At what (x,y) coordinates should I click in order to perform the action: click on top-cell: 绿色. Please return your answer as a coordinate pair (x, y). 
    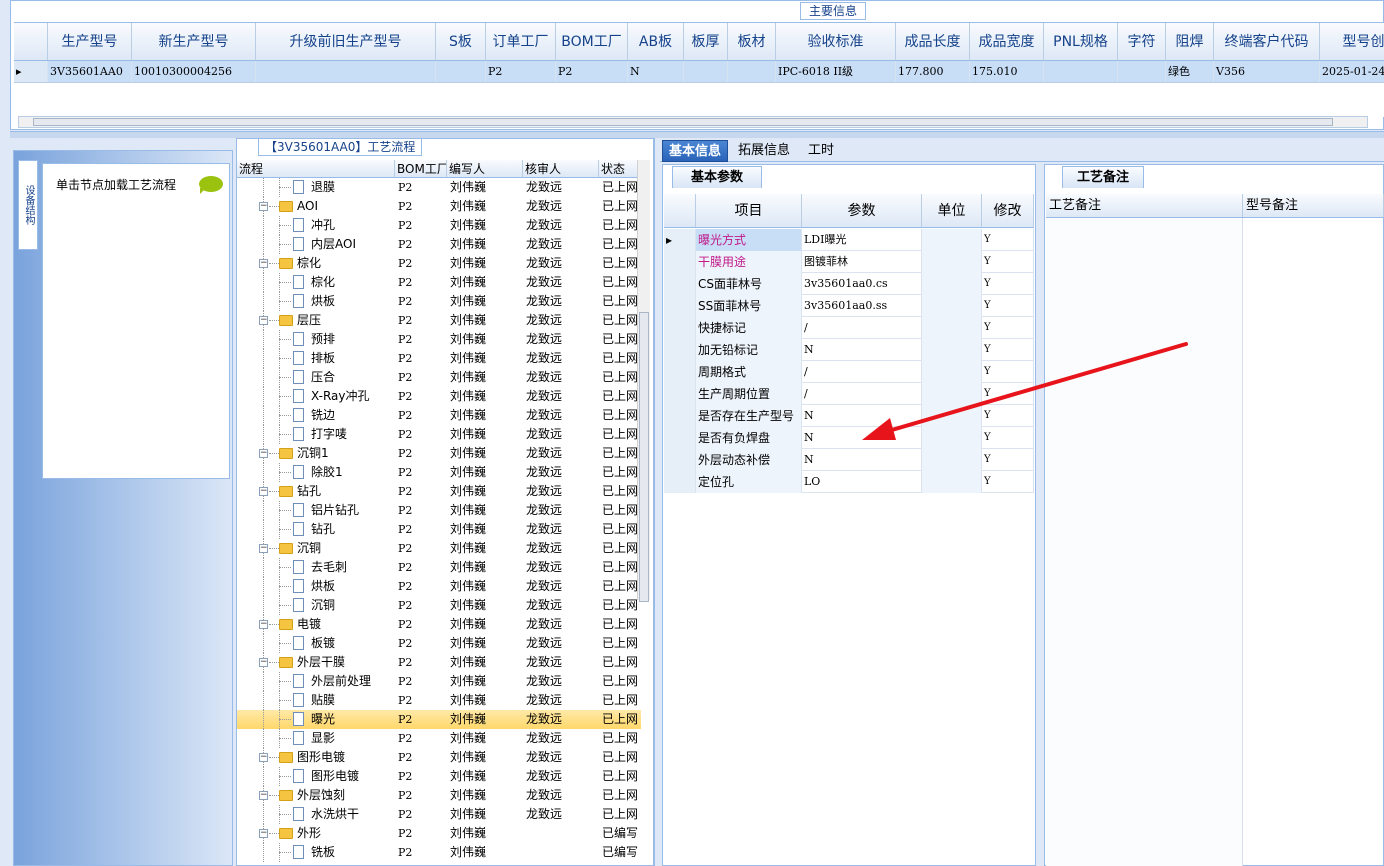
    Looking at the image, I should click on (1190, 71).